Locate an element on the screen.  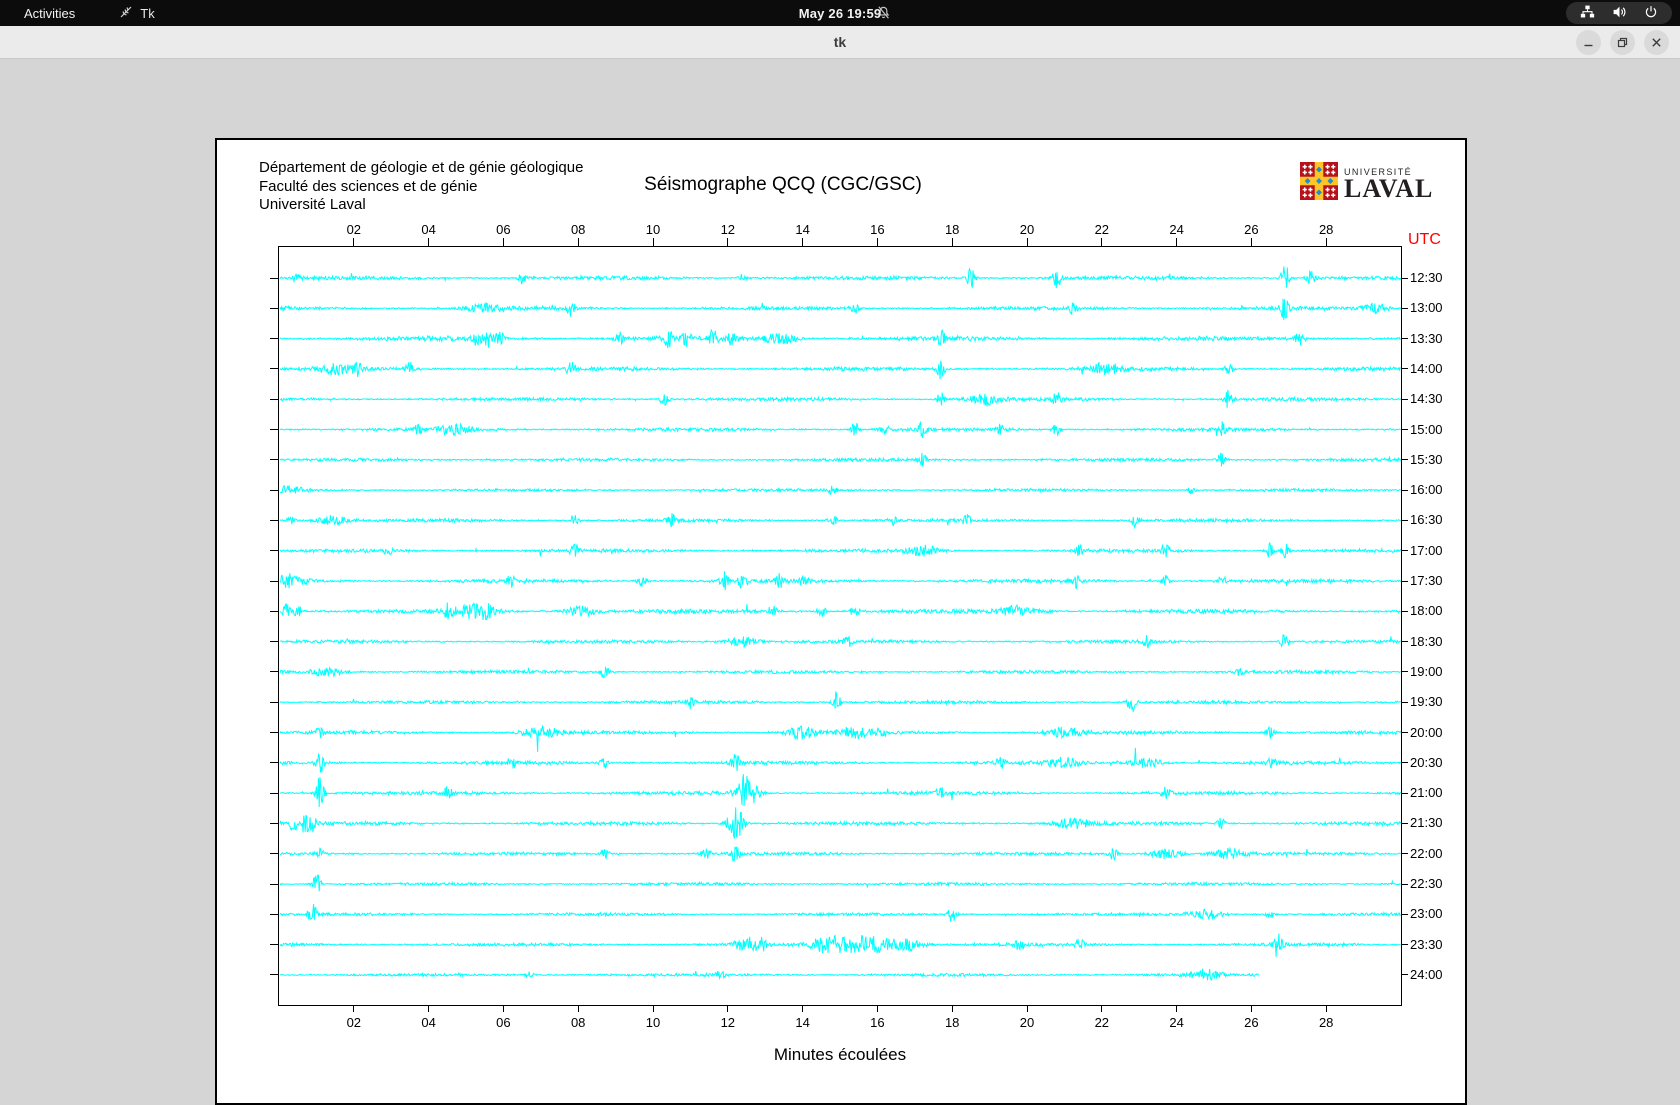
utc-time-label: 14:30 is located at coordinates (1426, 399).